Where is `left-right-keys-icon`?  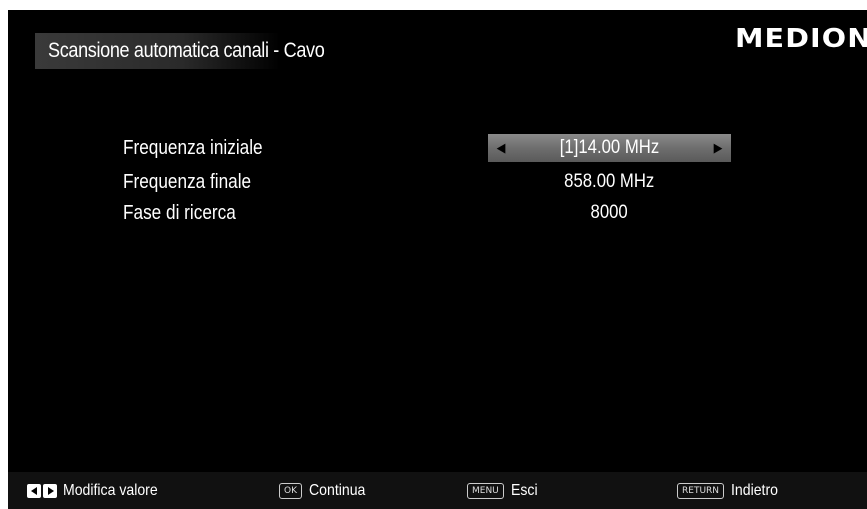
left-right-keys-icon is located at coordinates (42, 490).